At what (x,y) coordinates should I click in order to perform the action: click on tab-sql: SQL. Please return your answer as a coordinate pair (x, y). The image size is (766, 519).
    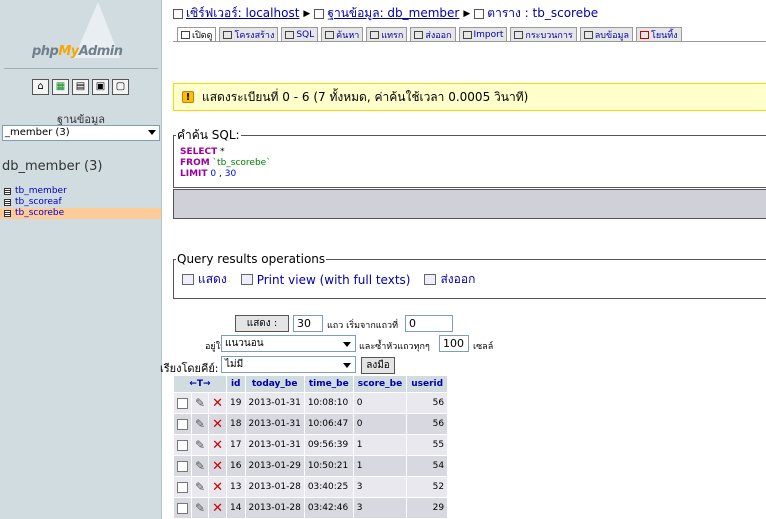
    Looking at the image, I should click on (300, 34).